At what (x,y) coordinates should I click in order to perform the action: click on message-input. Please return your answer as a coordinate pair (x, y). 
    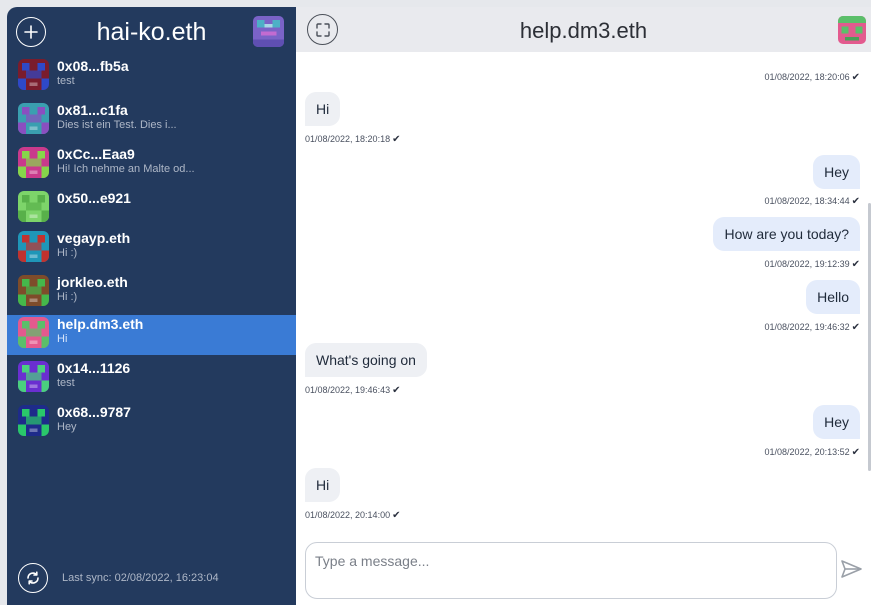
    Looking at the image, I should click on (571, 570).